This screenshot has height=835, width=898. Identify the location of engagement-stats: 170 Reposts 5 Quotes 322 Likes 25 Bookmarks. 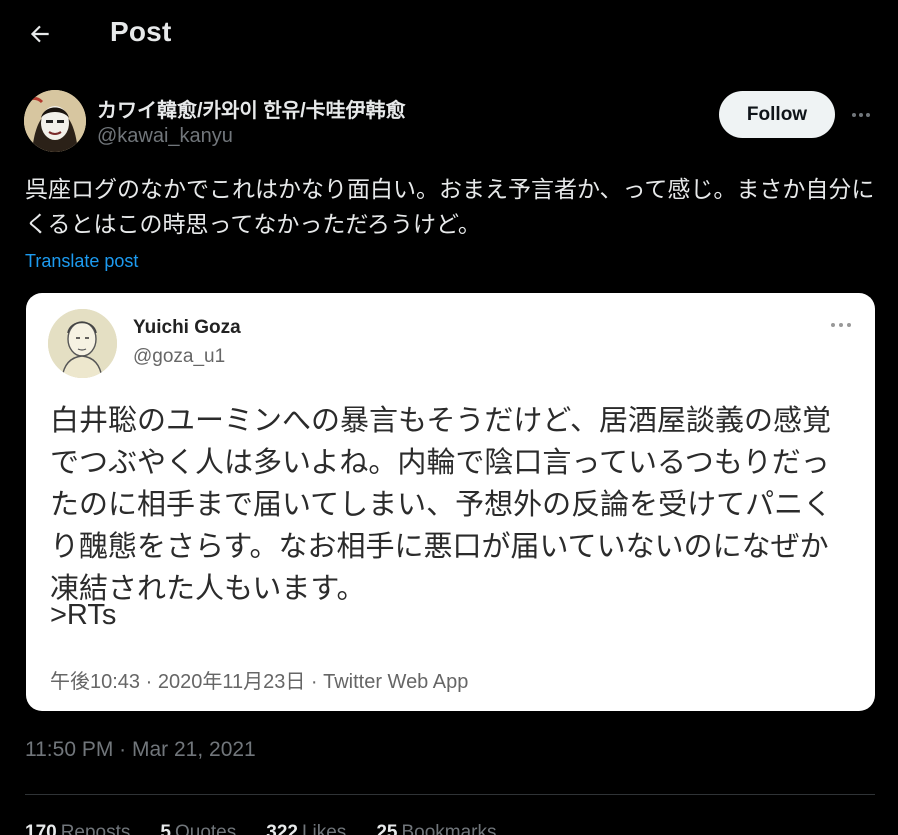
(260, 828).